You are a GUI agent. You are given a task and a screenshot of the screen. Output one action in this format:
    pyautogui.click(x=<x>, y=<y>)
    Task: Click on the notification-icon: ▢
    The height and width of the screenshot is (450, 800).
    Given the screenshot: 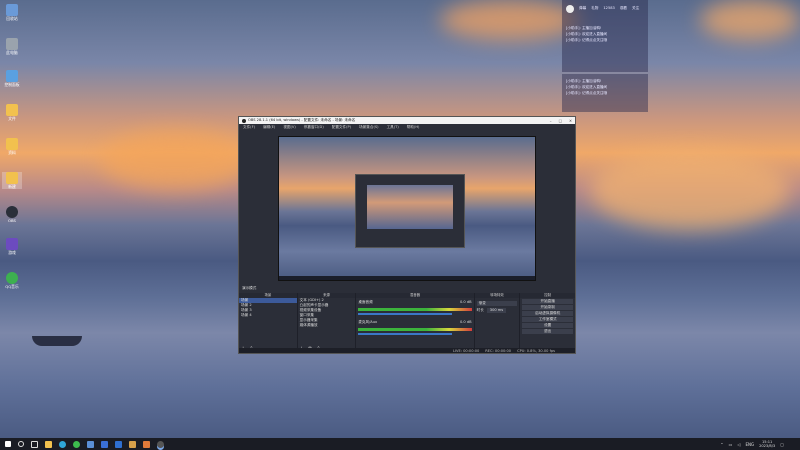 What is the action you would take?
    pyautogui.click(x=782, y=444)
    